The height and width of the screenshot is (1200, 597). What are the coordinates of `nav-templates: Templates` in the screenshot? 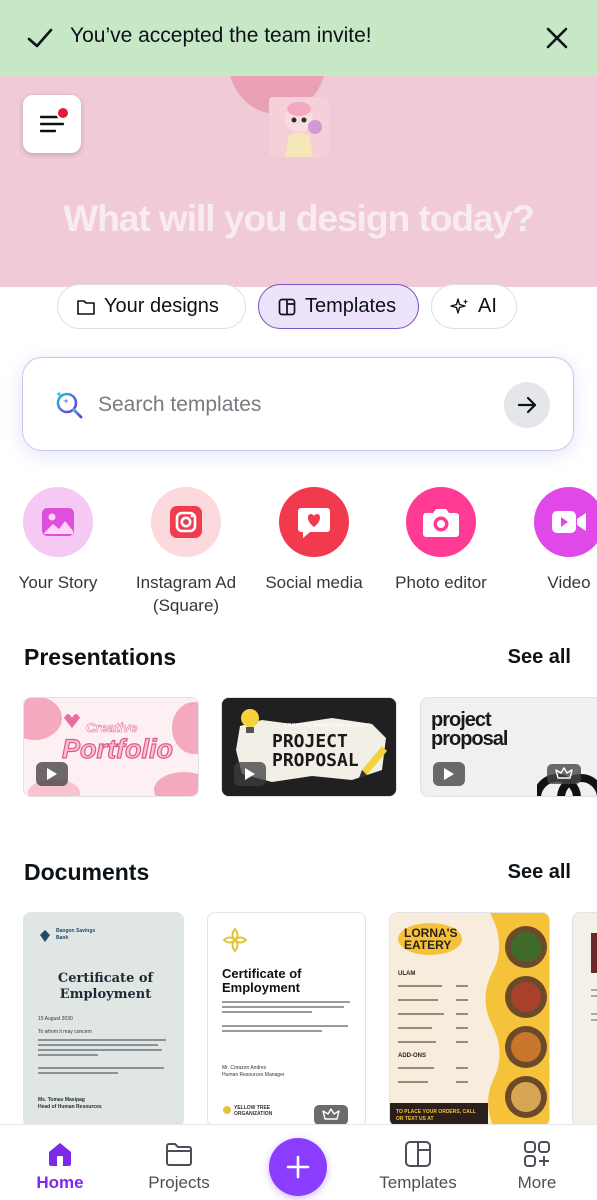 It's located at (418, 1166).